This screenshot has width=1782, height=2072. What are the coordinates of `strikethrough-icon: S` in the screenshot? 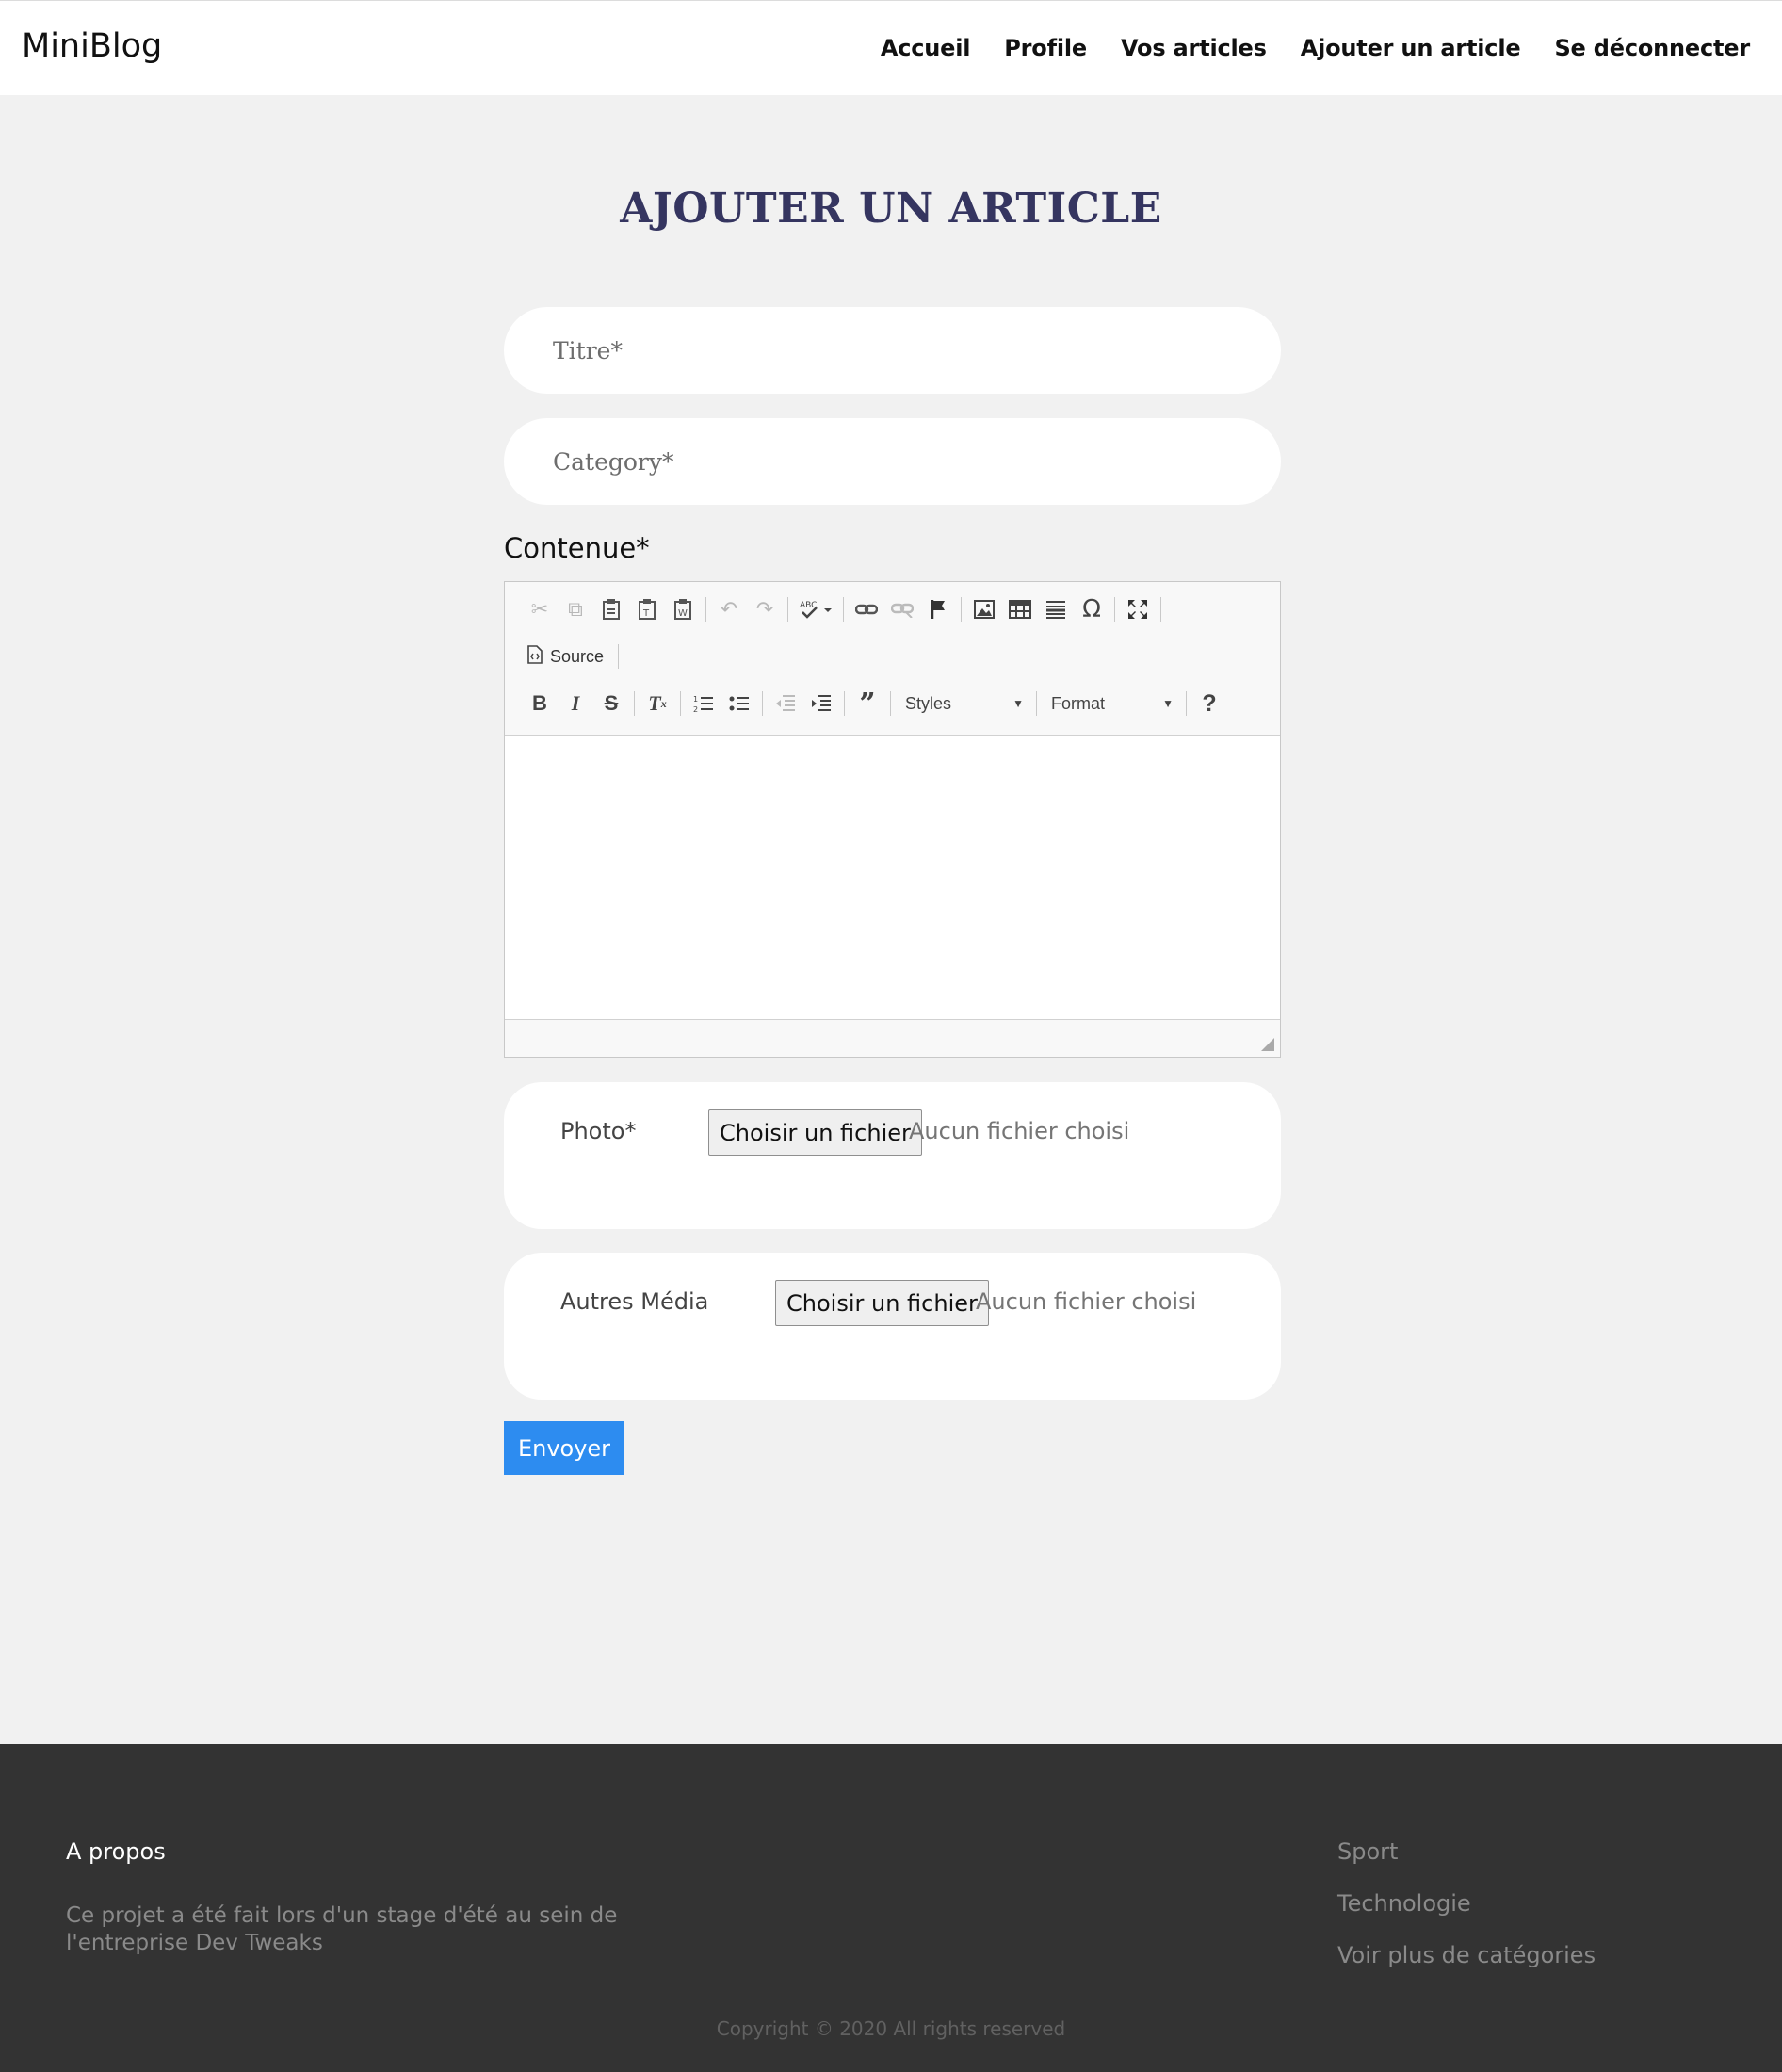 It's located at (611, 703).